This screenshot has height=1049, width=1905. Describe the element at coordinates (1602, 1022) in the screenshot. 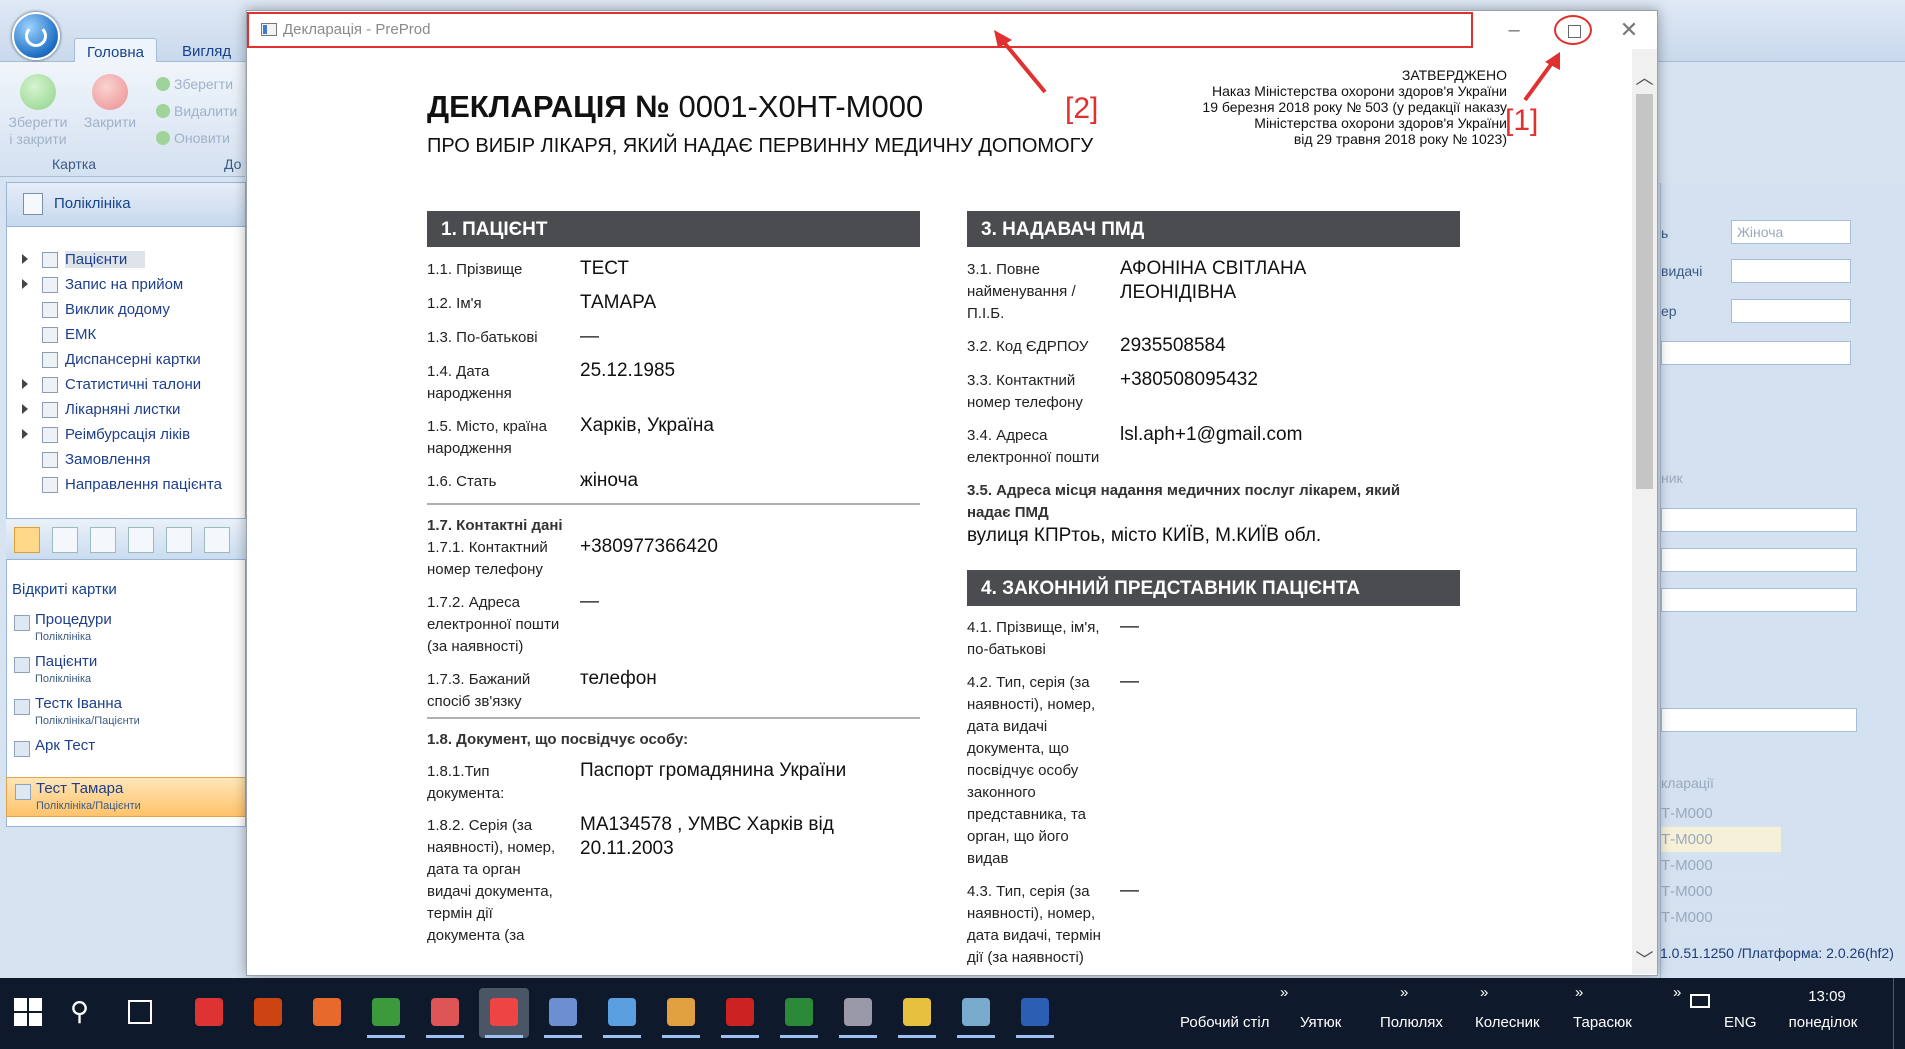

I see `taskbar-toolbar: Тарасюк` at that location.